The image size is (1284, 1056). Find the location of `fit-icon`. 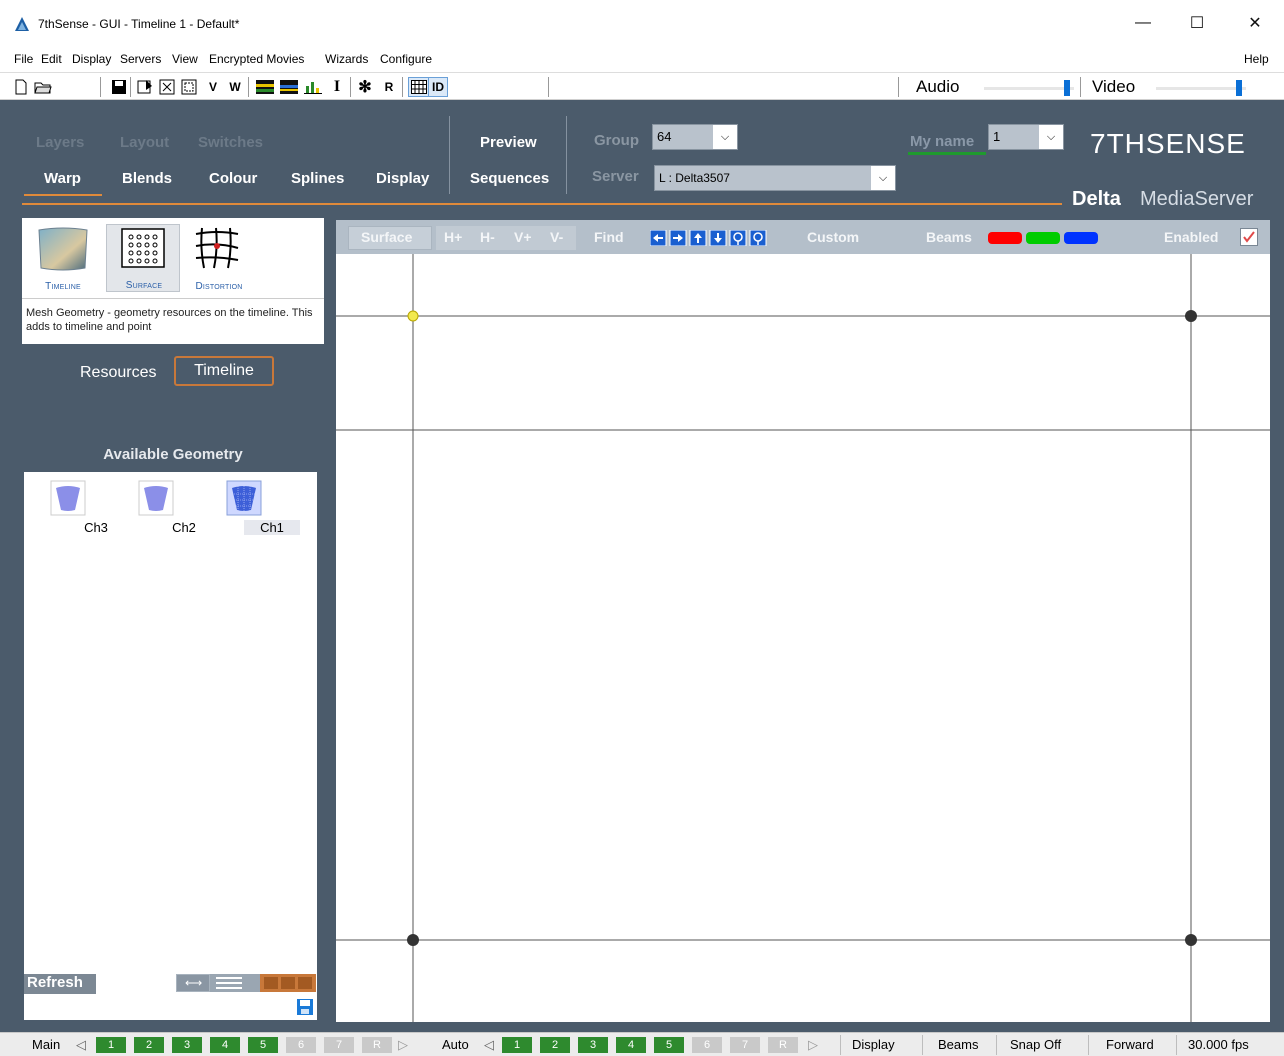

fit-icon is located at coordinates (167, 87).